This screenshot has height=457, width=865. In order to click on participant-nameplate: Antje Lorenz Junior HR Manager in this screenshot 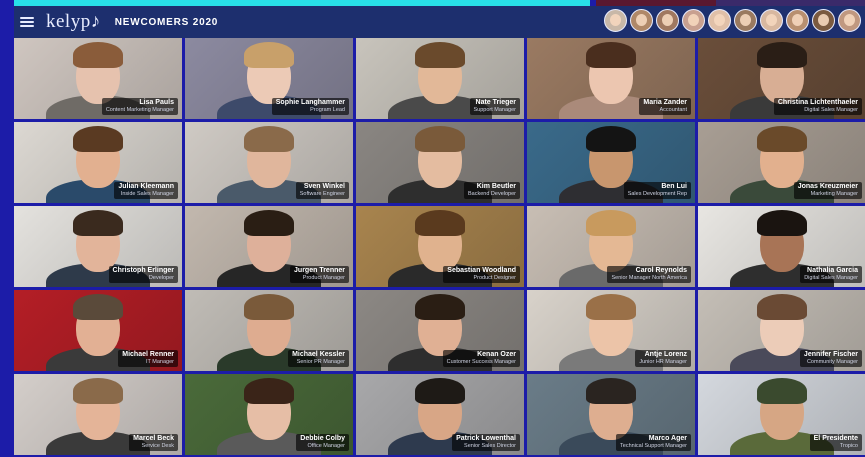, I will do `click(663, 358)`.